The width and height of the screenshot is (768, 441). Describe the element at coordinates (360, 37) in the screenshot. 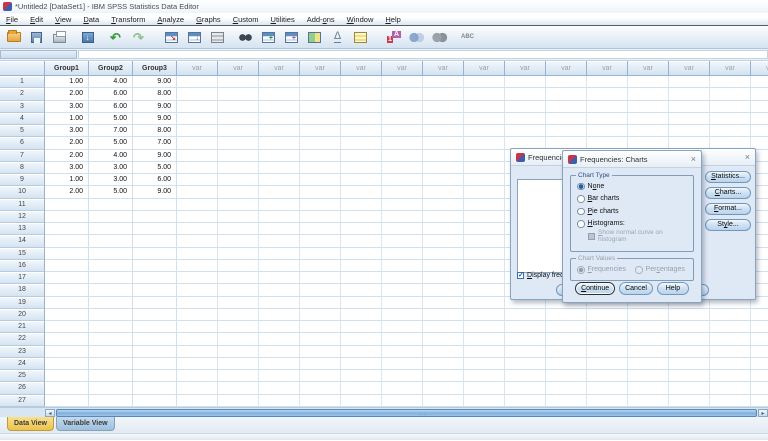

I see `select-cases-button` at that location.